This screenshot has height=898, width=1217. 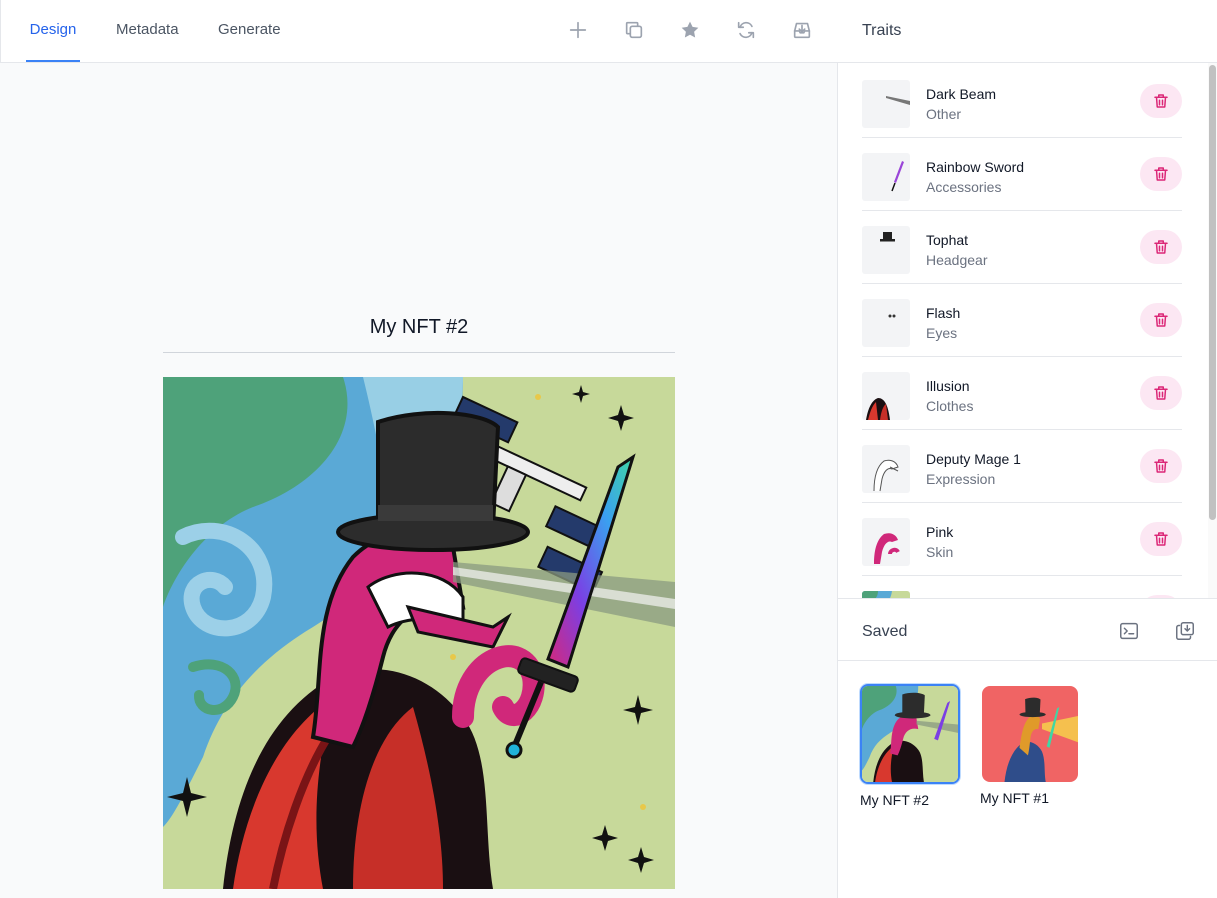 What do you see at coordinates (885, 631) in the screenshot?
I see `saved-title: Saved` at bounding box center [885, 631].